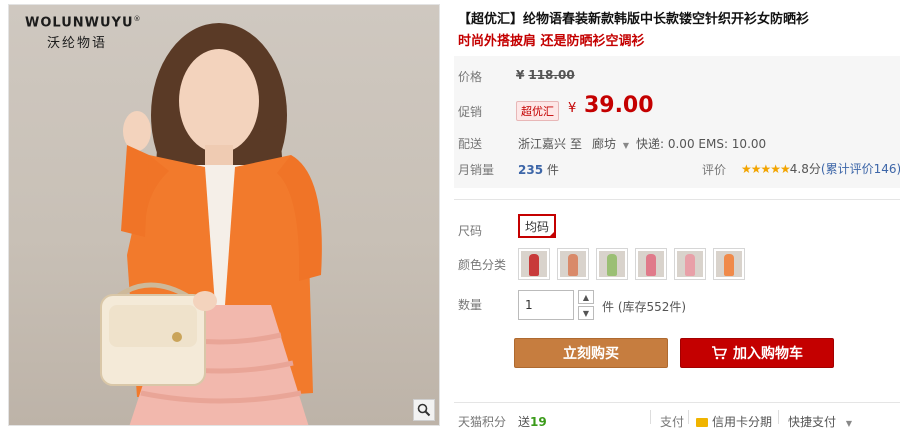 The width and height of the screenshot is (900, 430). I want to click on quantity-increase-button: ▲, so click(586, 297).